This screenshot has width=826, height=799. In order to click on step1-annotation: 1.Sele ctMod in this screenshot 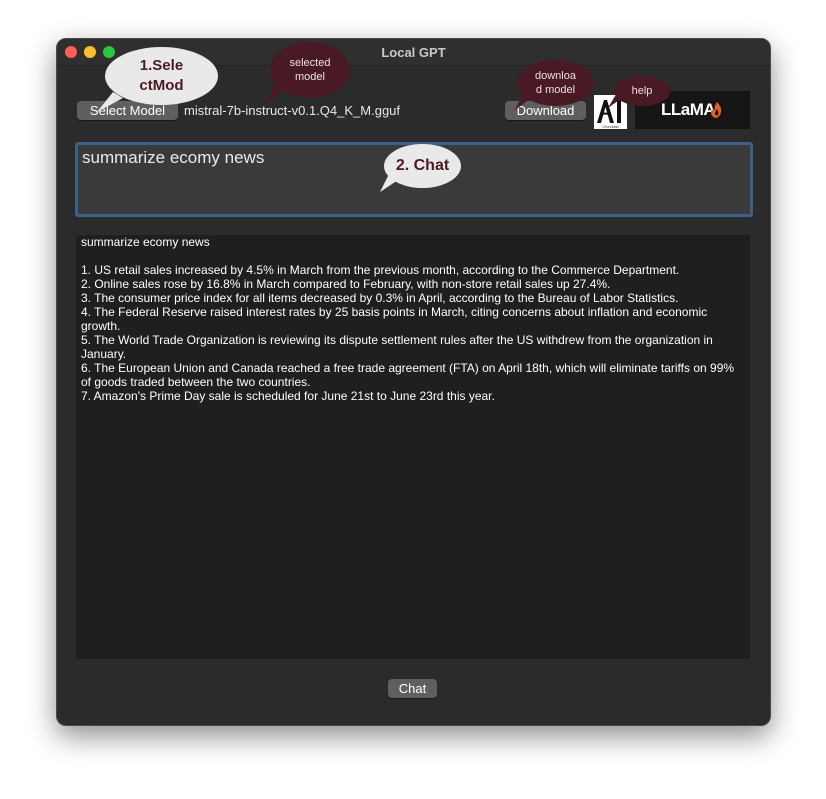, I will do `click(161, 76)`.